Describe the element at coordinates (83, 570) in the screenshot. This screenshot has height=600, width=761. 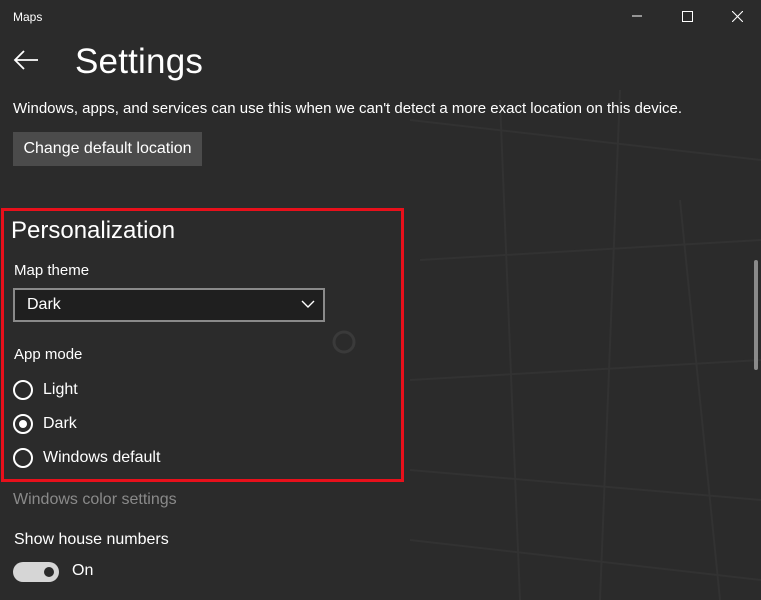
I see `house-numbers-state: On` at that location.